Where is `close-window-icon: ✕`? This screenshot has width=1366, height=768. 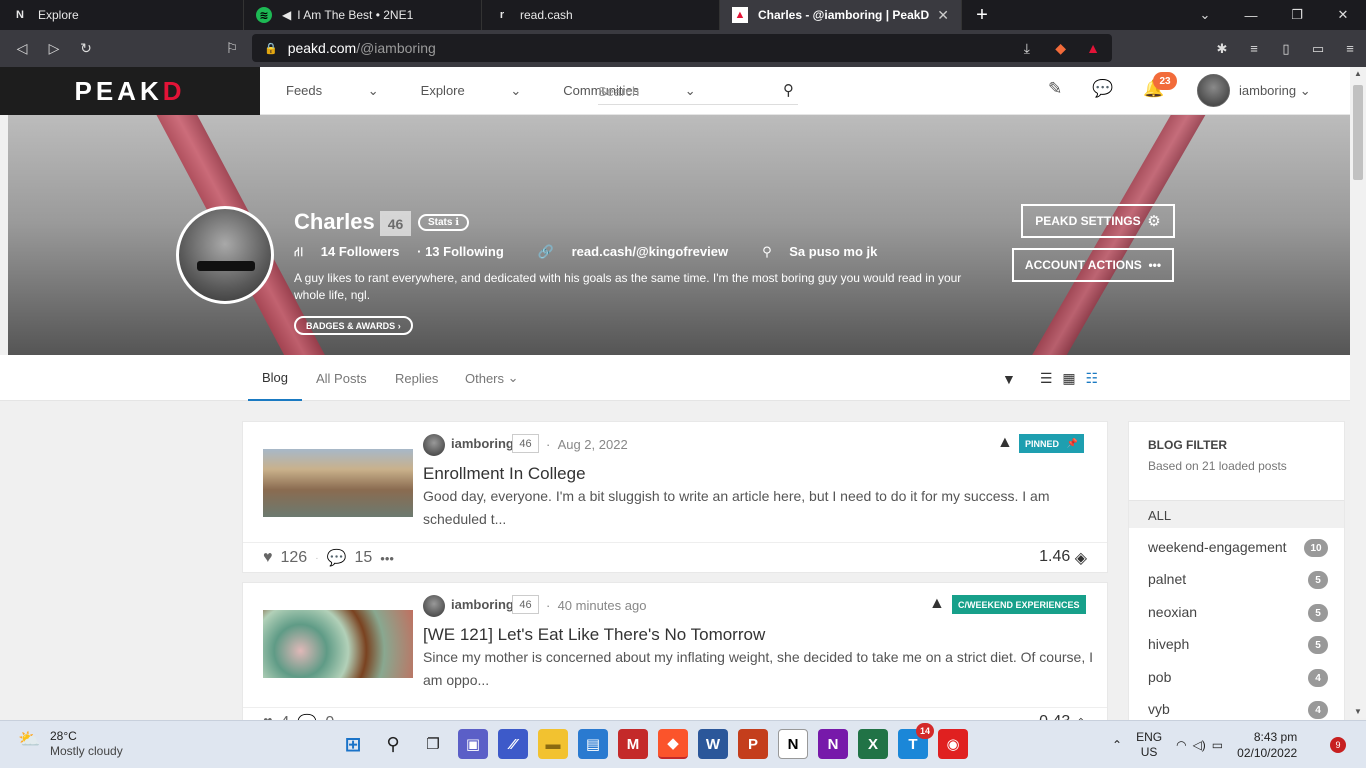
close-window-icon: ✕ is located at coordinates (1343, 15).